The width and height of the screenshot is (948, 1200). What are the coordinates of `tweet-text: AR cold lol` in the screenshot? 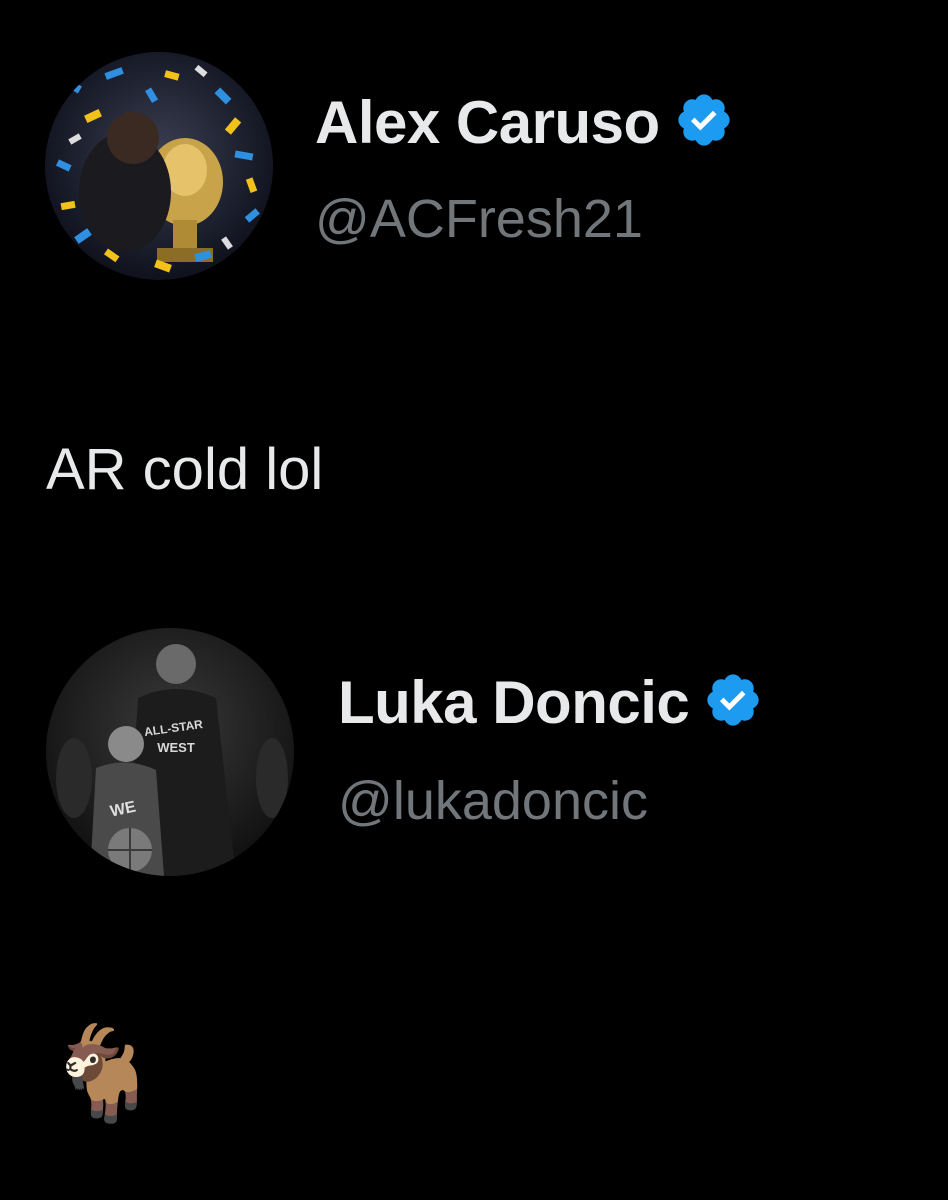 It's located at (185, 469).